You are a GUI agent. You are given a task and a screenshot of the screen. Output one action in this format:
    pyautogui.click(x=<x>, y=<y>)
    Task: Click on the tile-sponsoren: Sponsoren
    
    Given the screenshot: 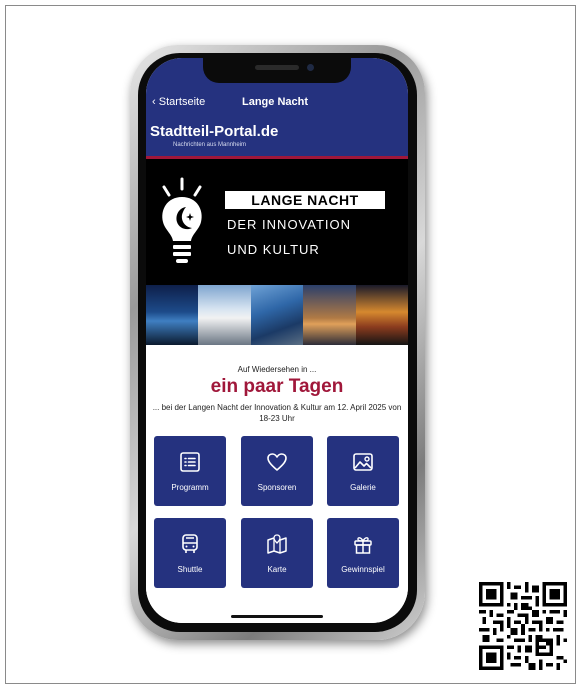 What is the action you would take?
    pyautogui.click(x=277, y=471)
    